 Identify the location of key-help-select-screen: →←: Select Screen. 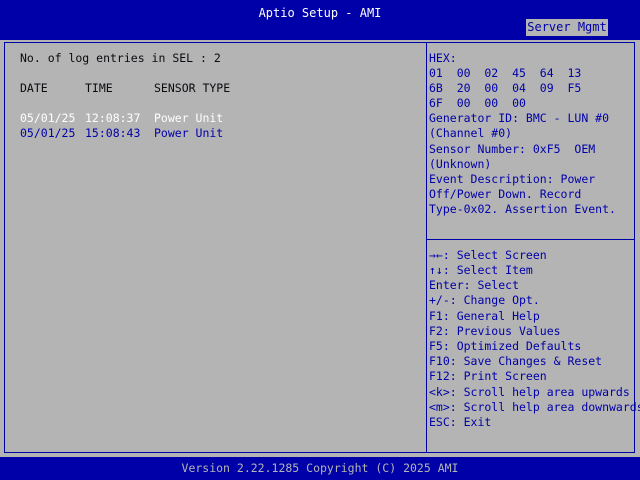
(488, 255).